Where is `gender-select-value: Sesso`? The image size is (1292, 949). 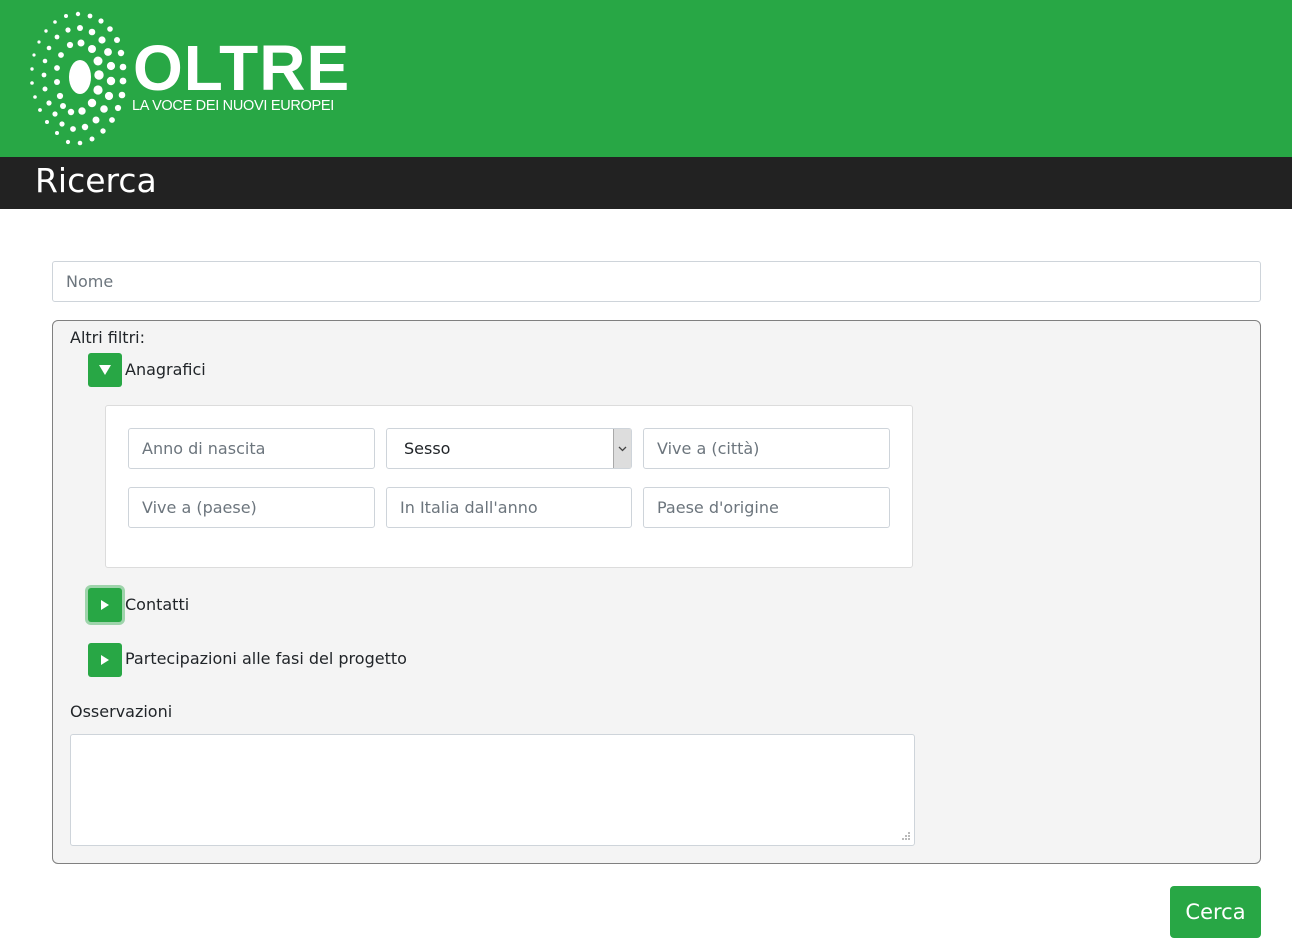 gender-select-value: Sesso is located at coordinates (427, 448).